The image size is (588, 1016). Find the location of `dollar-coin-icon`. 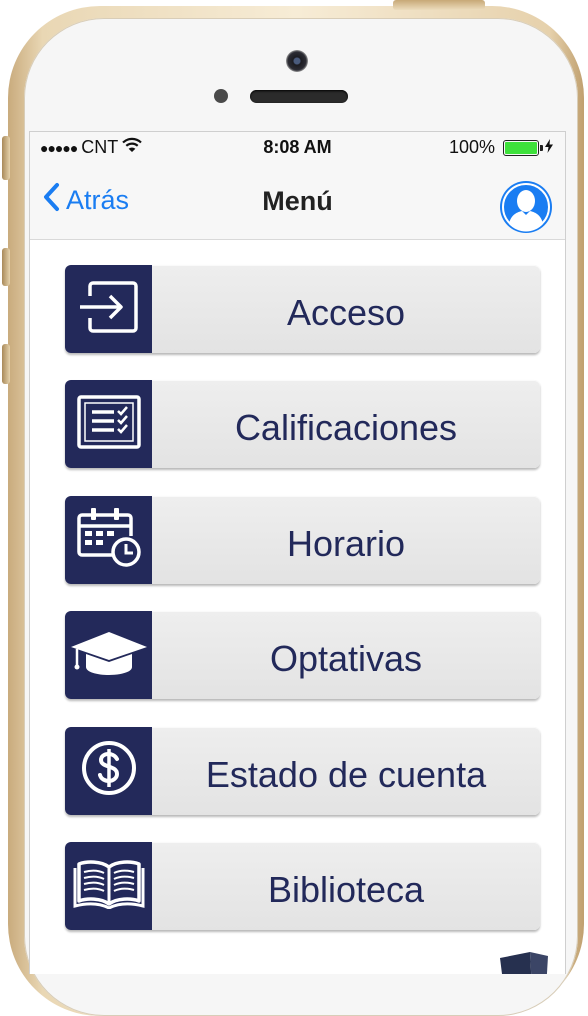

dollar-coin-icon is located at coordinates (109, 770).